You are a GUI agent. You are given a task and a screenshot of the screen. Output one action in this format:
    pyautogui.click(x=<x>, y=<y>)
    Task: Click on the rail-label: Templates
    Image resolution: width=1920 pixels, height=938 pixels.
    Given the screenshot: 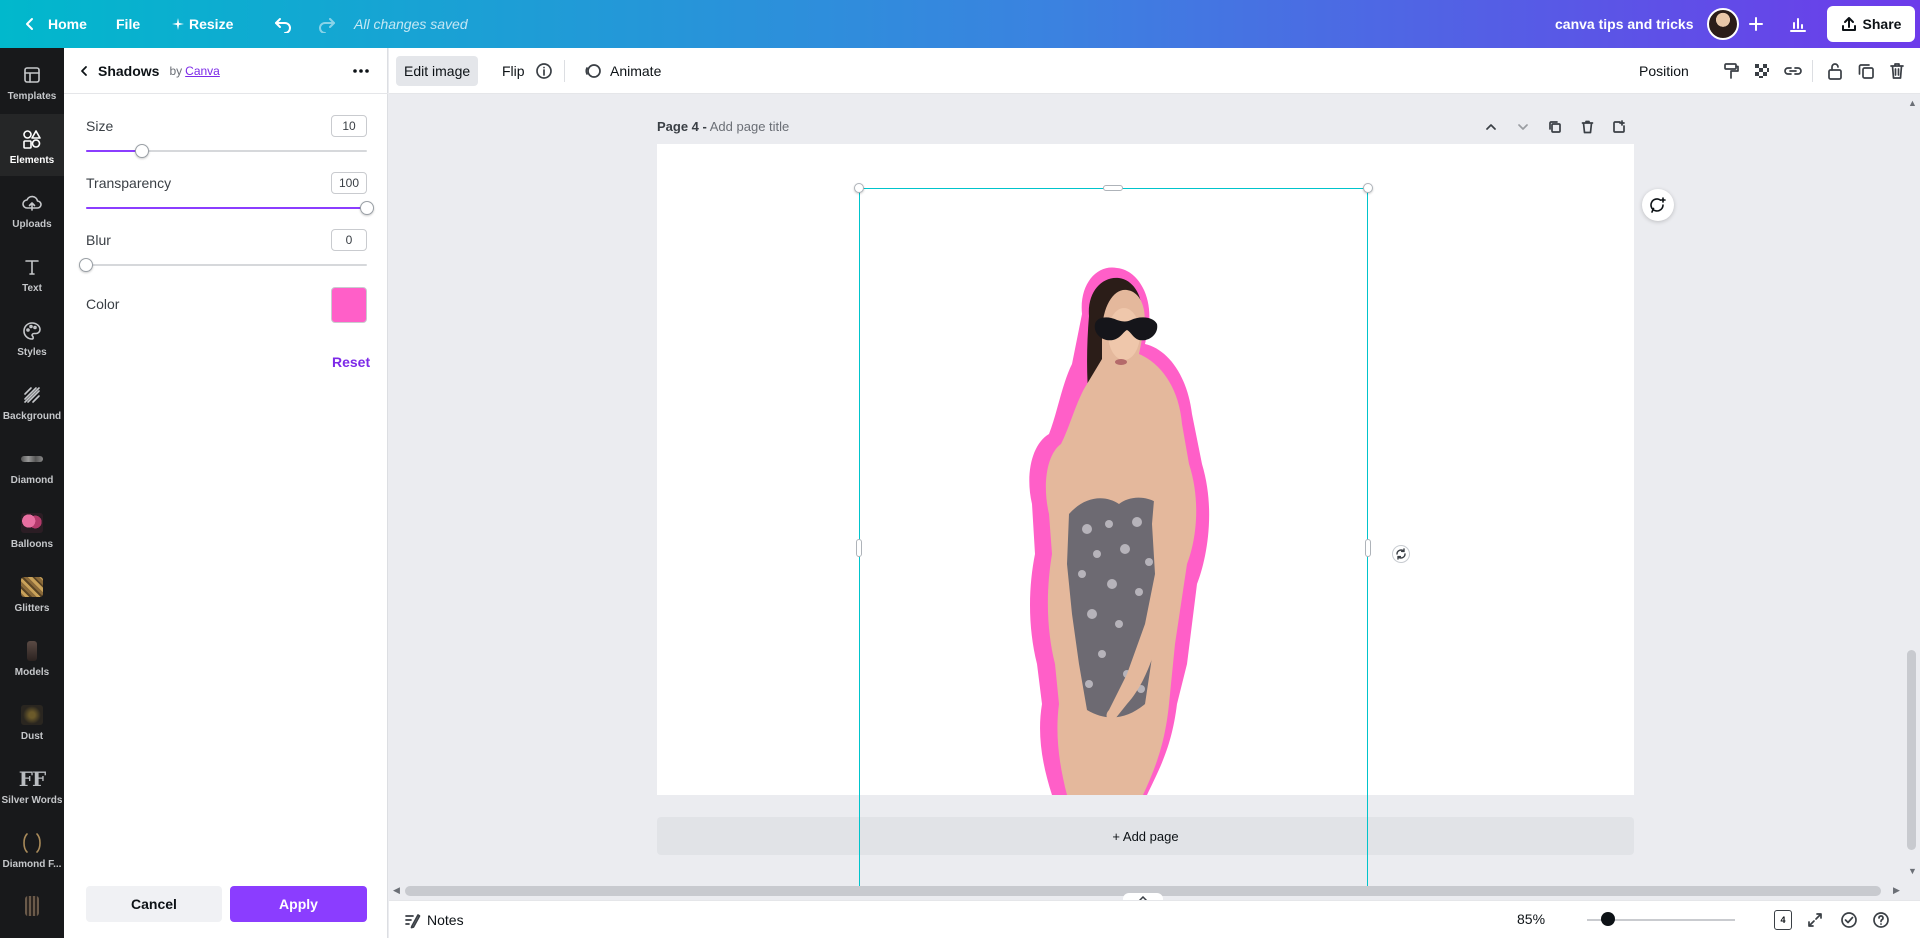 What is the action you would take?
    pyautogui.click(x=32, y=96)
    